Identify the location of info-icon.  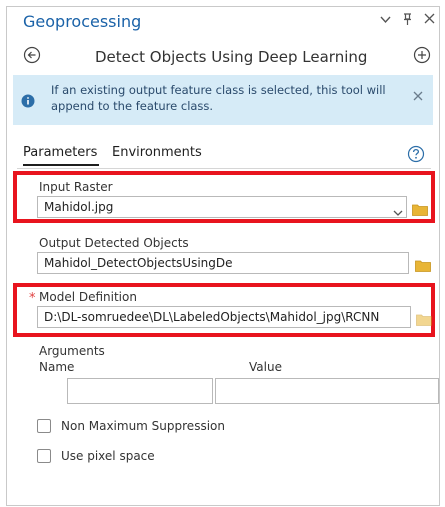
(28, 100).